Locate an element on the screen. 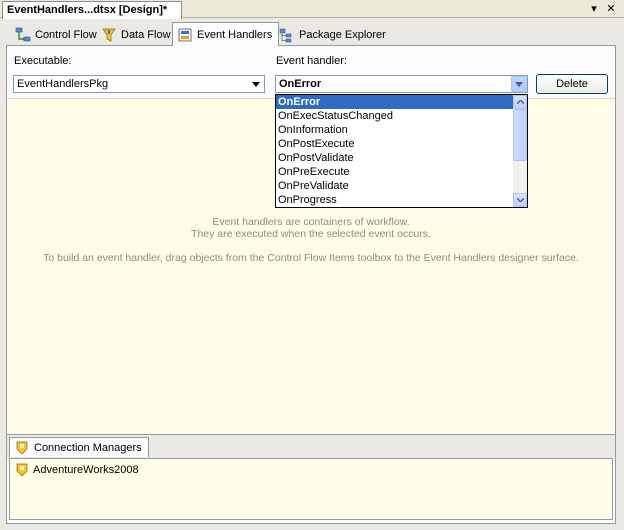 The image size is (624, 530). connection-managers-area: AdventureWorks2008 is located at coordinates (311, 489).